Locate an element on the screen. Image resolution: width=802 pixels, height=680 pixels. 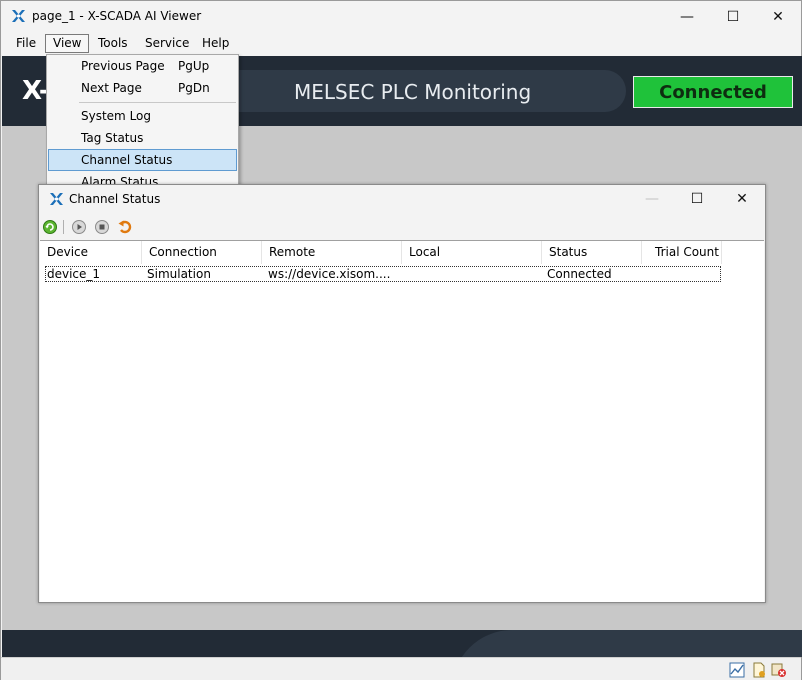
menu-view: View is located at coordinates (67, 43).